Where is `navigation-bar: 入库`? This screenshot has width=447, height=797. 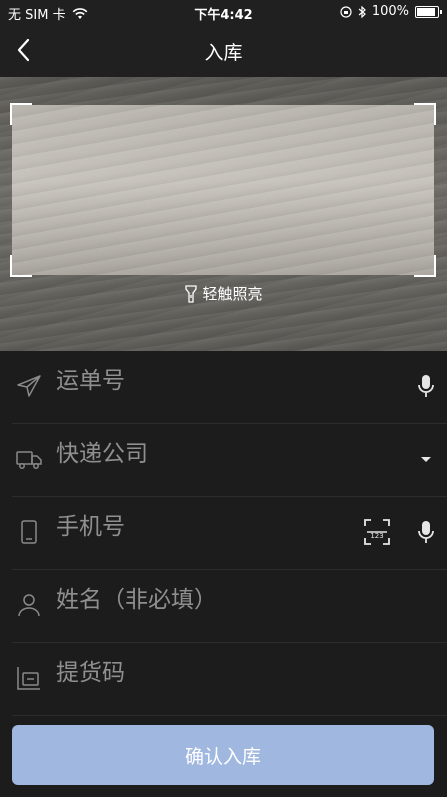 navigation-bar: 入库 is located at coordinates (223, 50).